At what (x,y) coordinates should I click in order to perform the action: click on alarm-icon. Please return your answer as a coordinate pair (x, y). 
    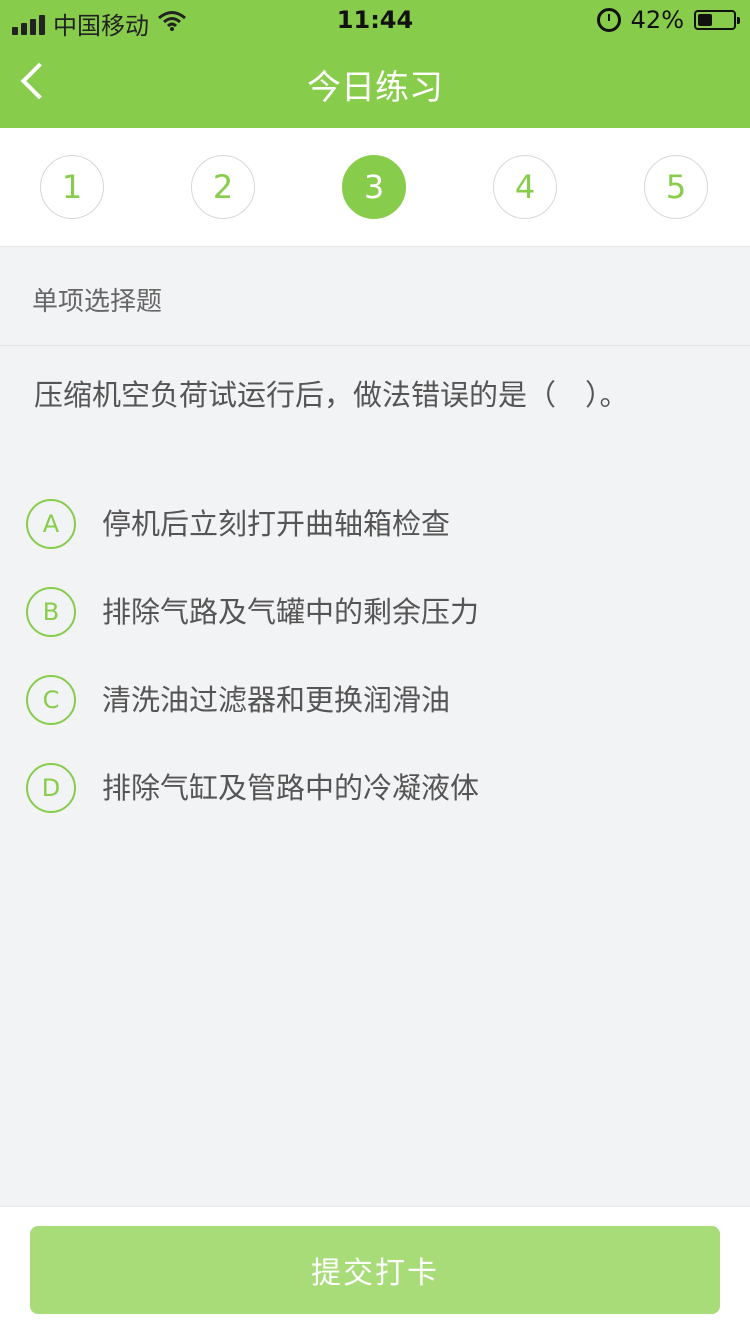
    Looking at the image, I should click on (608, 20).